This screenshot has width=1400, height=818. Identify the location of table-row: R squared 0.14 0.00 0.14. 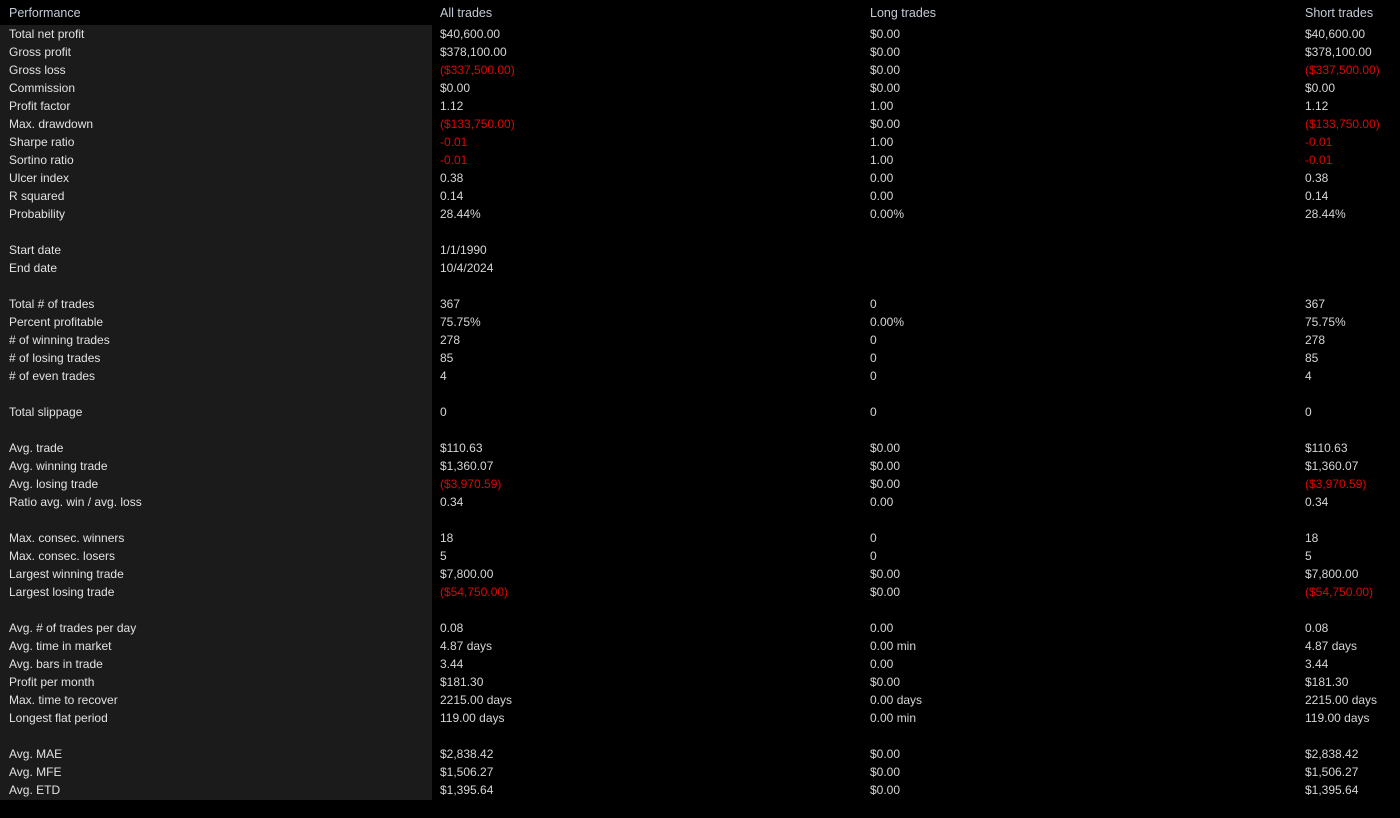
(700, 196).